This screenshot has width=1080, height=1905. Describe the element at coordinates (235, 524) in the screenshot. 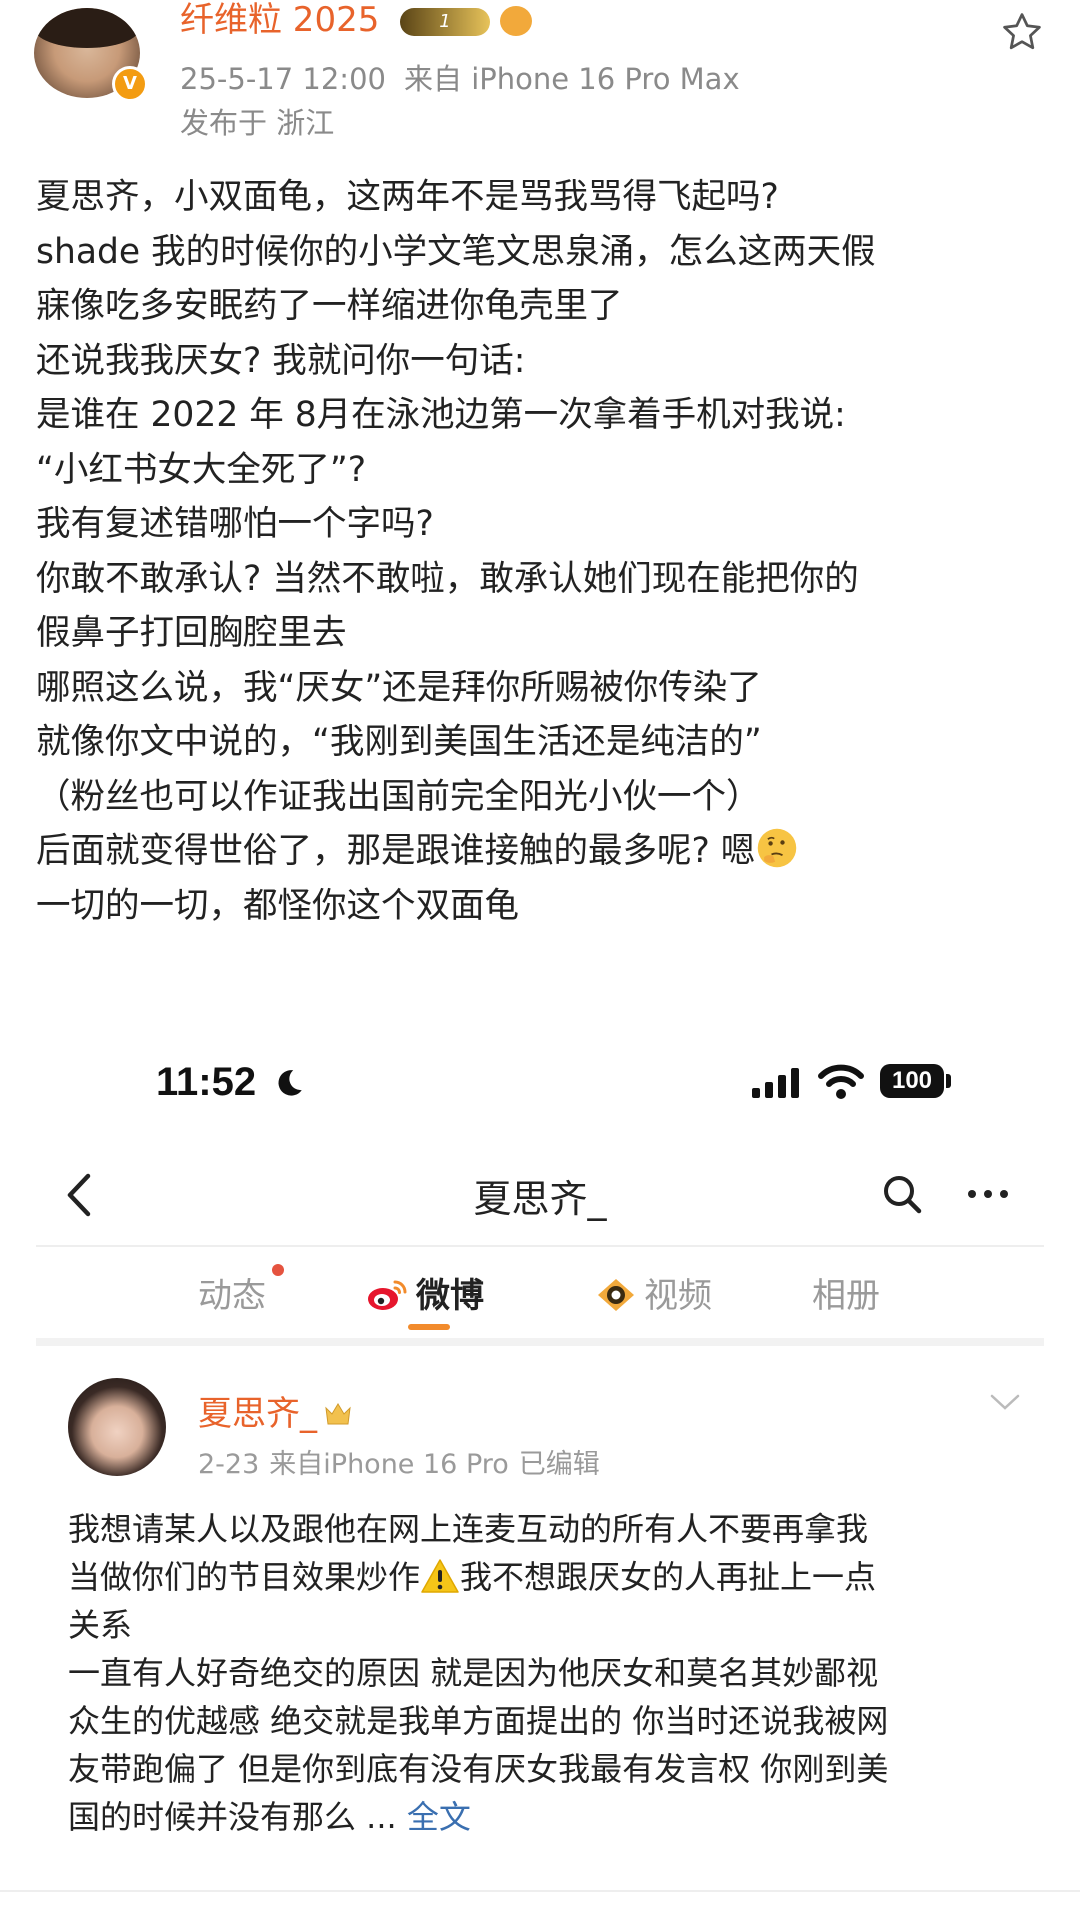

I see `post-line: 我有复述错哪怕一个字吗?` at that location.